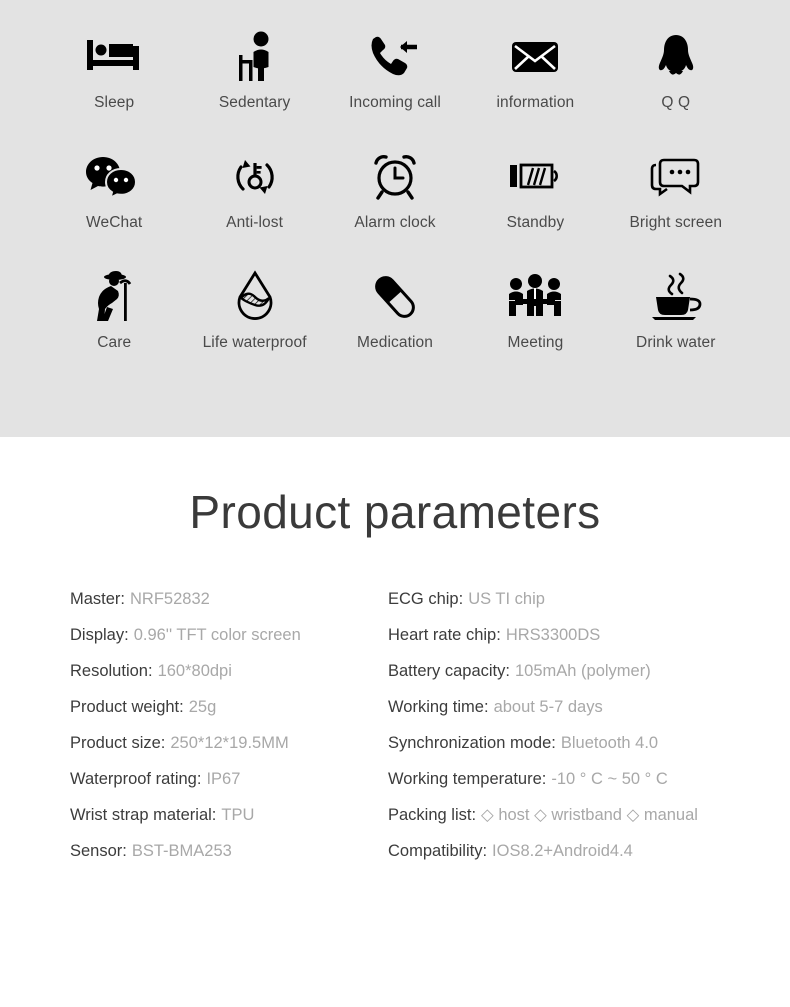 This screenshot has height=1007, width=790. I want to click on param-row-product-weight: Product weight: 25g, so click(229, 707).